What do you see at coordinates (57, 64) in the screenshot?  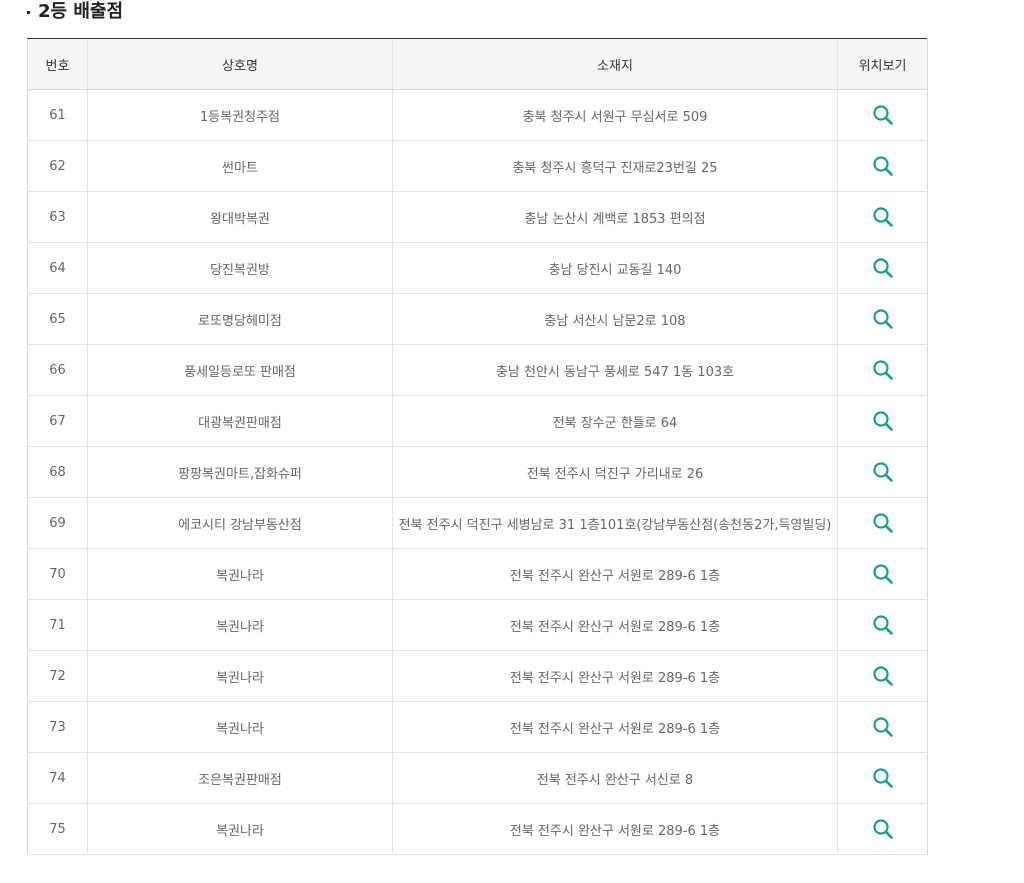 I see `header-no: 번호` at bounding box center [57, 64].